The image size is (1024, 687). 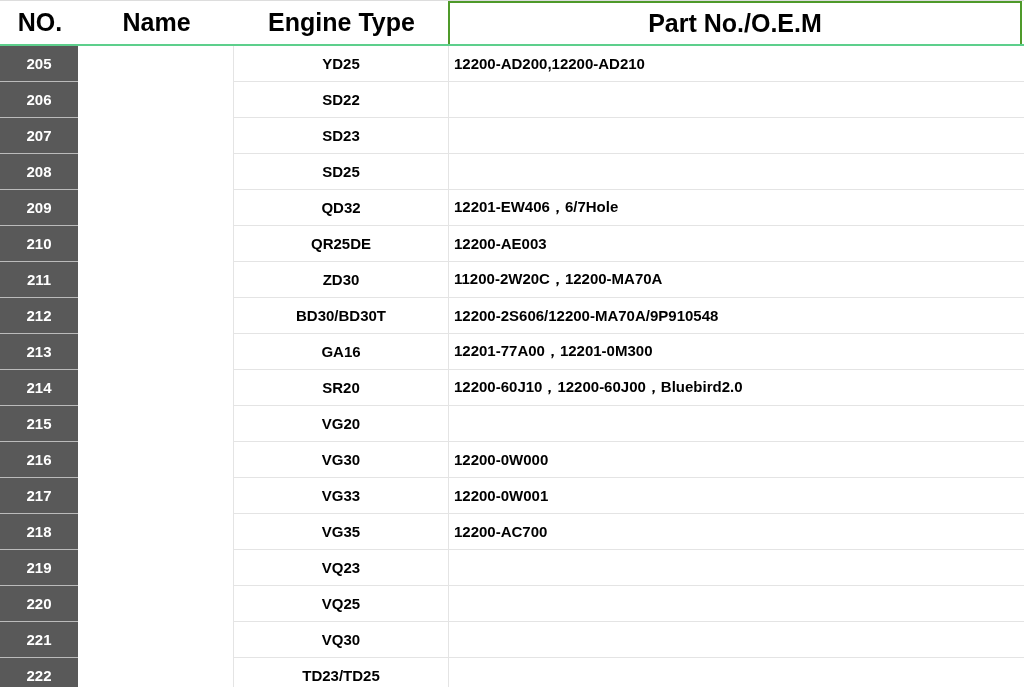 I want to click on table-cell: 11200-2W20C，12200-MA70A, so click(x=558, y=279).